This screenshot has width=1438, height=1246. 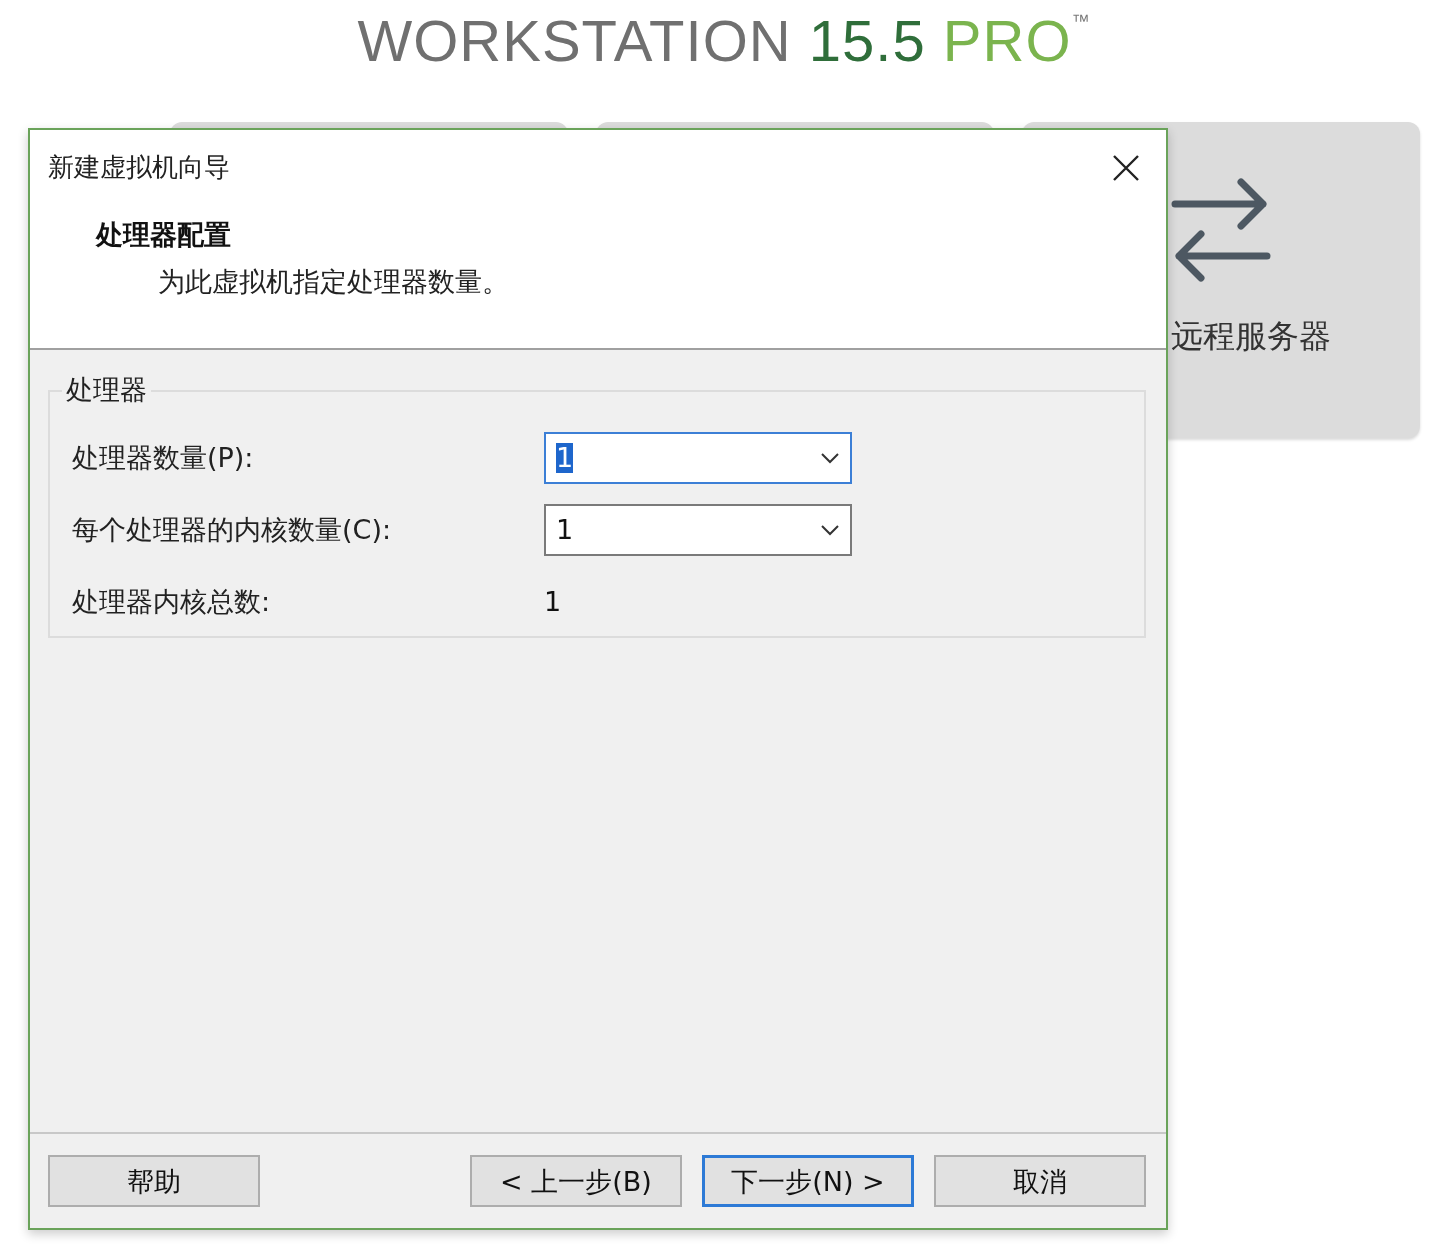 I want to click on close-icon, so click(x=1126, y=167).